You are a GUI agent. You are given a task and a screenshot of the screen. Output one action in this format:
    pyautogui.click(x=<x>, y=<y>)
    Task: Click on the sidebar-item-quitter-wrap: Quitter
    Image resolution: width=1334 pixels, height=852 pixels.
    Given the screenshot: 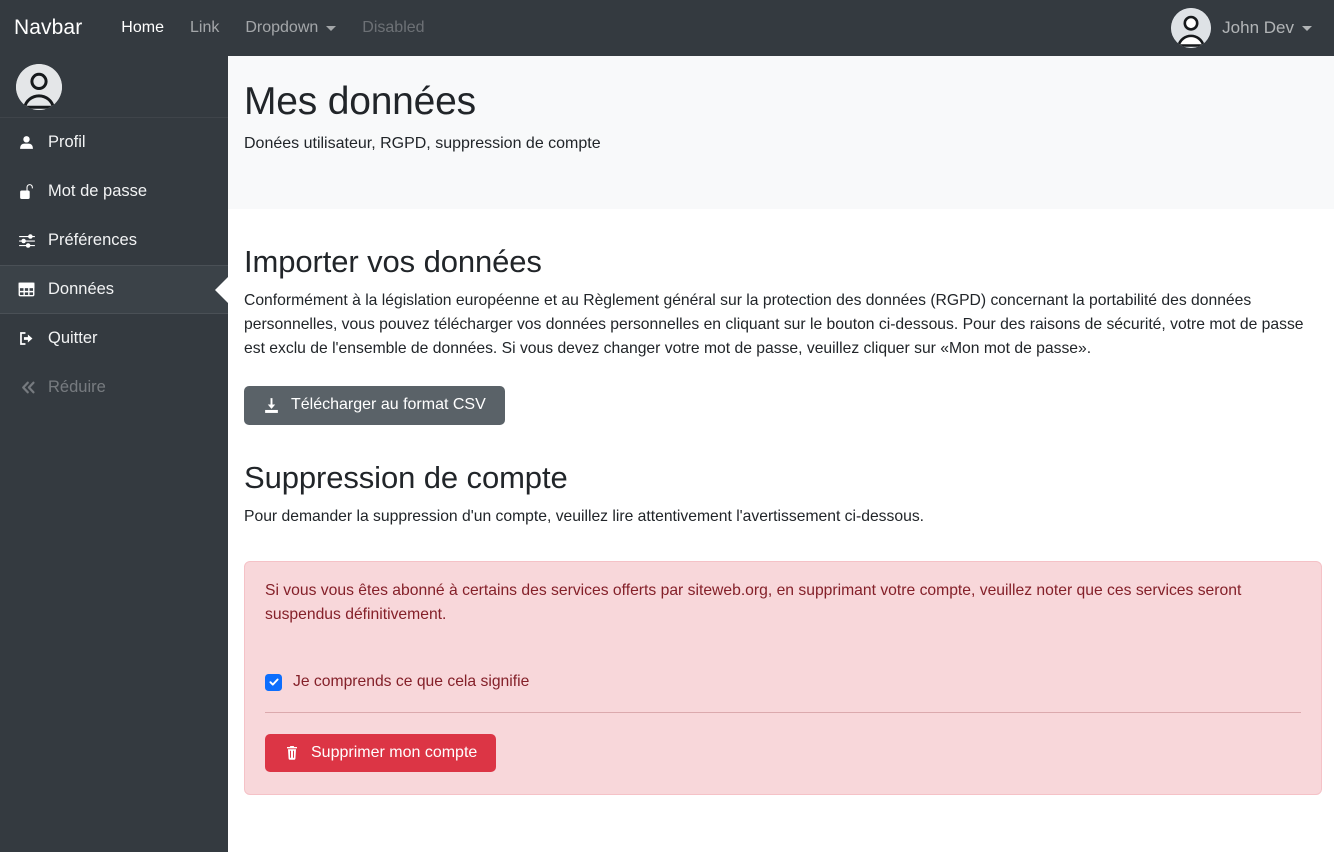 What is the action you would take?
    pyautogui.click(x=114, y=338)
    